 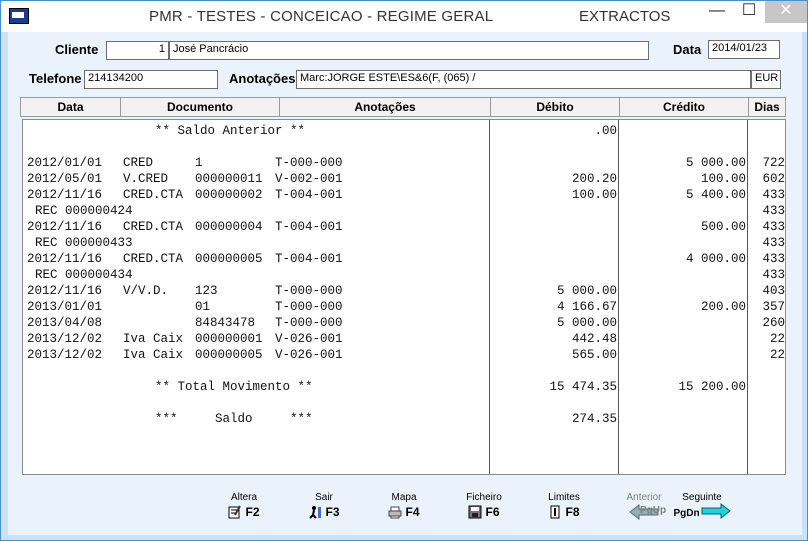 What do you see at coordinates (586, 307) in the screenshot?
I see `row-debito: 4 166.67` at bounding box center [586, 307].